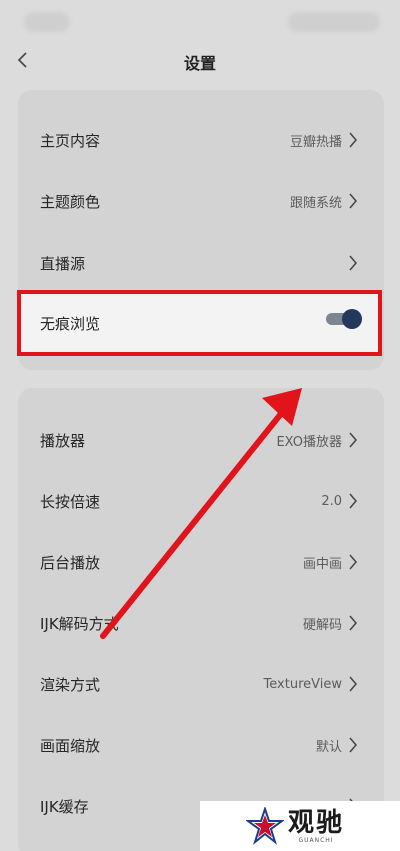 Image resolution: width=400 pixels, height=851 pixels. What do you see at coordinates (328, 747) in the screenshot?
I see `setting-value: 默认` at bounding box center [328, 747].